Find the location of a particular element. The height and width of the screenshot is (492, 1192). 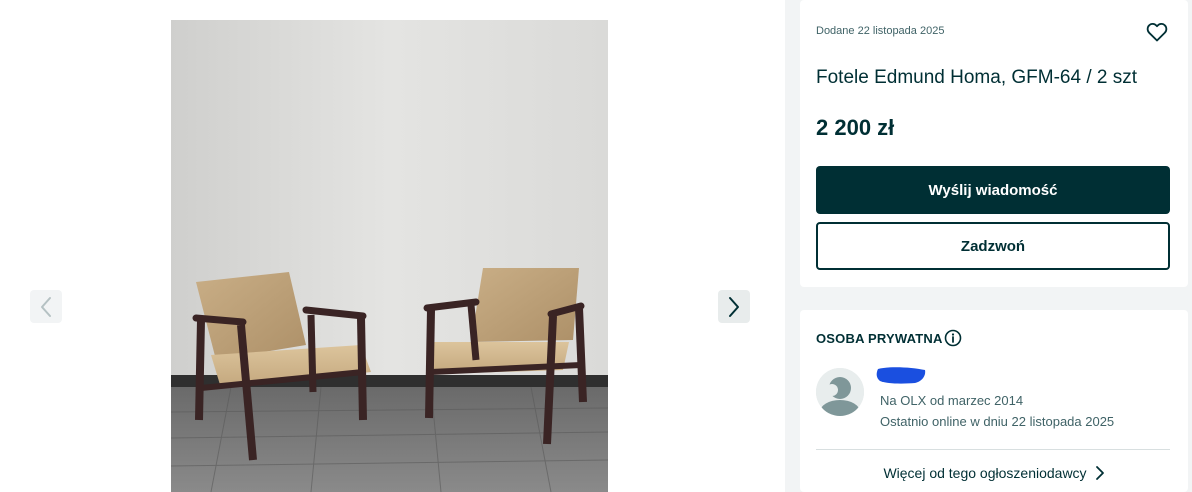

gallery-prev-button is located at coordinates (46, 306).